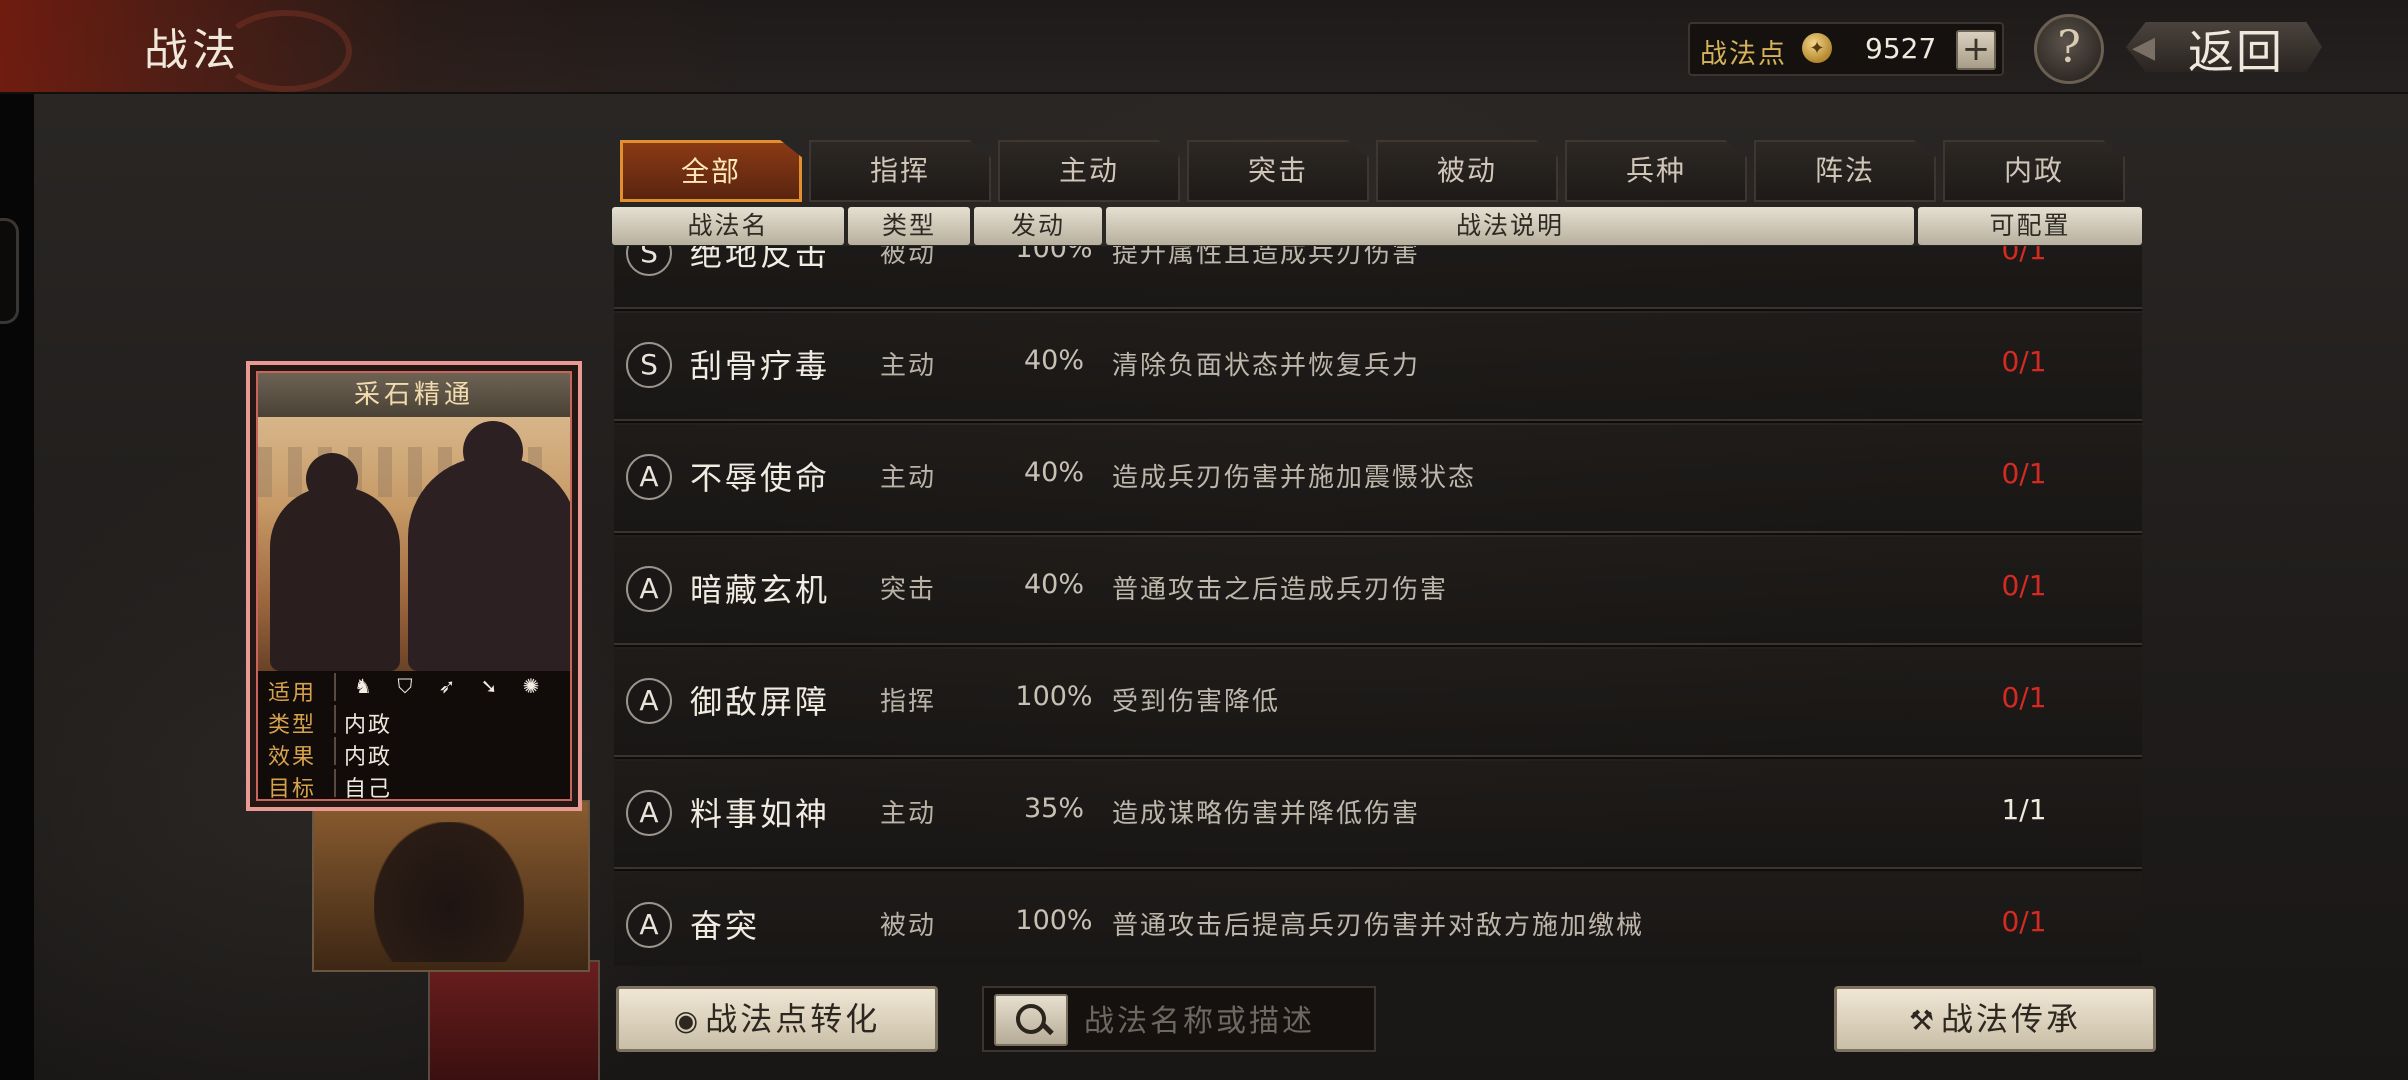 The width and height of the screenshot is (2408, 1080). Describe the element at coordinates (793, 1019) in the screenshot. I see `convert-points-label: 战法点转化` at that location.